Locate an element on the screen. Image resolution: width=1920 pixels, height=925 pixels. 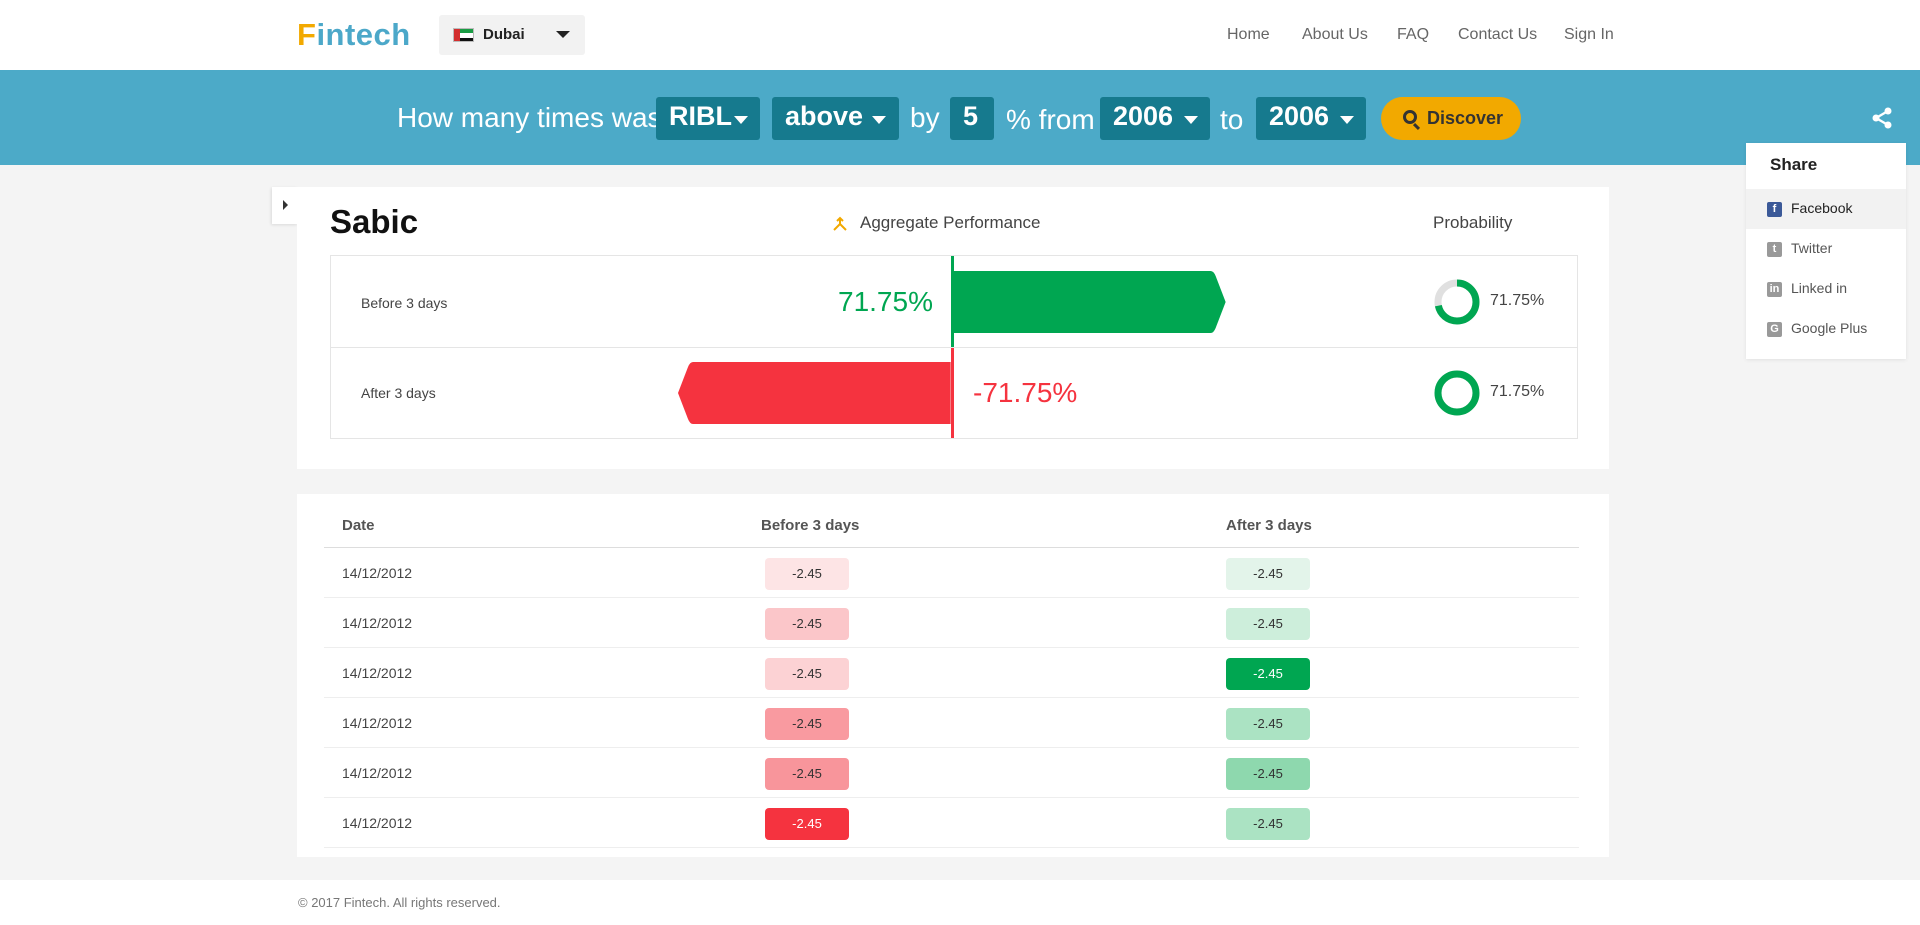
column-header-after: After 3 days is located at coordinates (1269, 525).